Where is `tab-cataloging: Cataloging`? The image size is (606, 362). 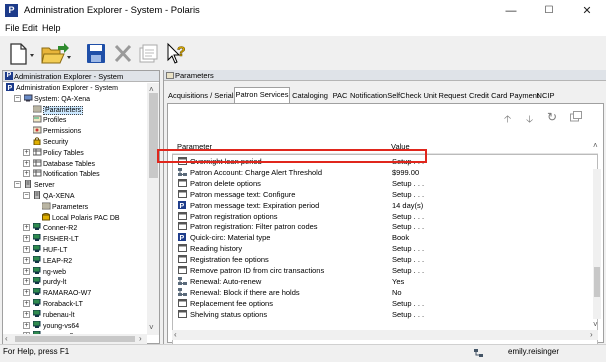
tab-cataloging: Cataloging is located at coordinates (310, 96).